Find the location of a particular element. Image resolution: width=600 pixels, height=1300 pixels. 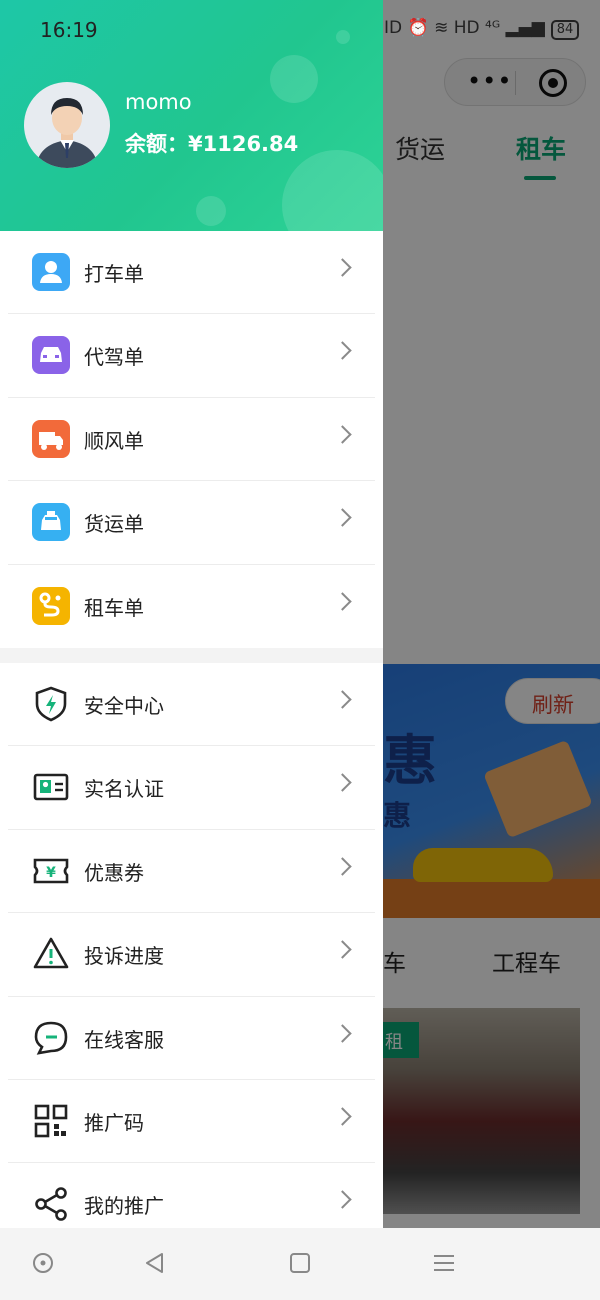

menu-item-chauffeur-orders: 代驾单 is located at coordinates (191, 356).